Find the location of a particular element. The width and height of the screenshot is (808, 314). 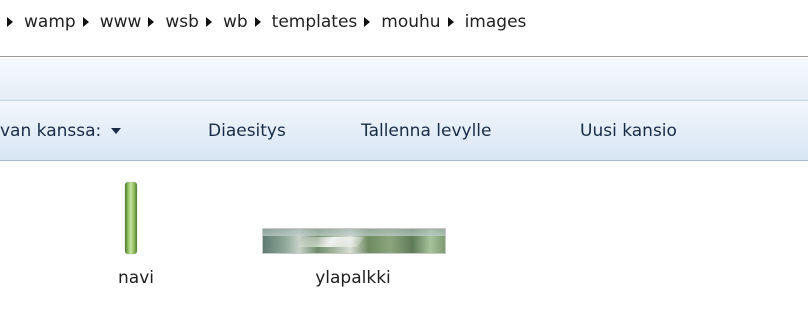

breadcrumb-item-templates: templates is located at coordinates (303, 22).